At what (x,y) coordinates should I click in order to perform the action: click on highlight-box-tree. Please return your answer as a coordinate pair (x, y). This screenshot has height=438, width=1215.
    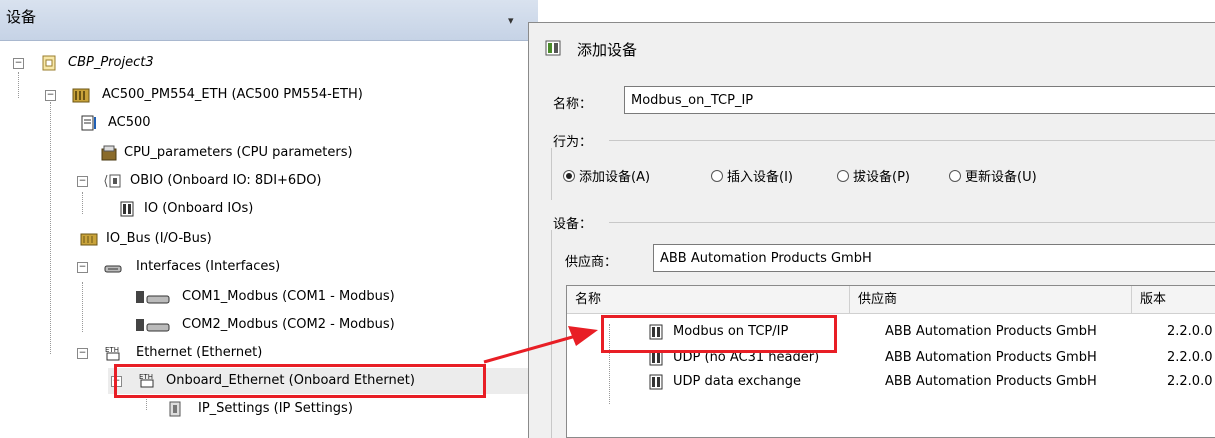
    Looking at the image, I should click on (300, 381).